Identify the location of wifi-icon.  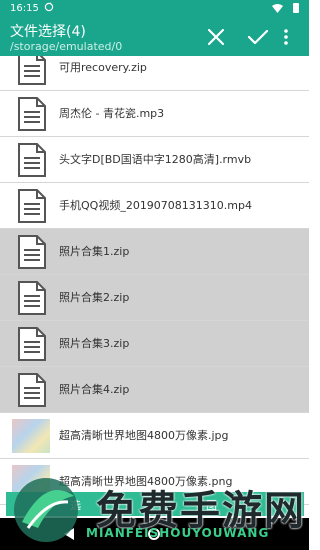
(277, 8).